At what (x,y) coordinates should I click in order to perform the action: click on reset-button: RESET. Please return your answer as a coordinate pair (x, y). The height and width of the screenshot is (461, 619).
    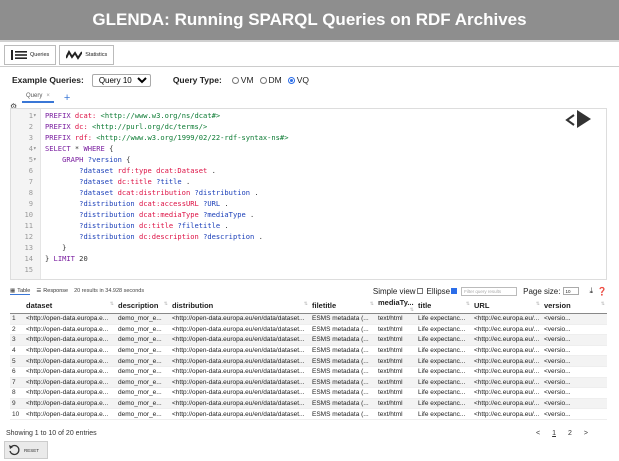
    Looking at the image, I should click on (26, 450).